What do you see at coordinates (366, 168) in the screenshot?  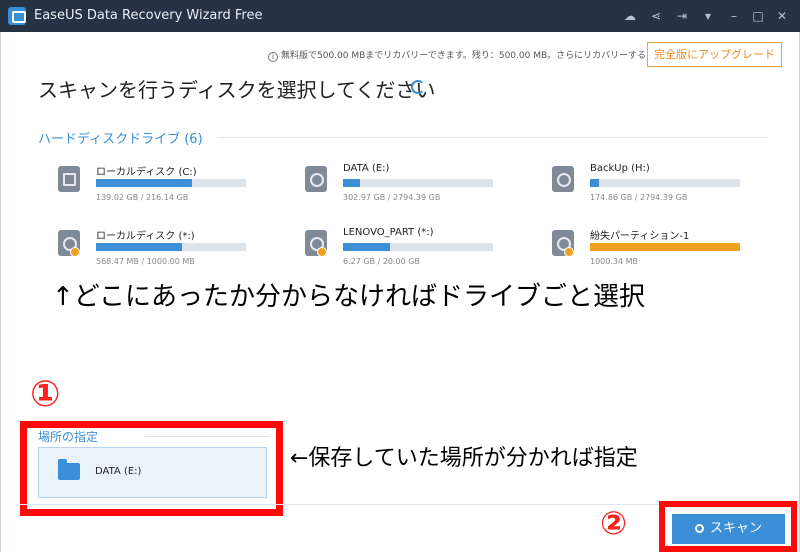 I see `disk-name: DATA (E:)` at bounding box center [366, 168].